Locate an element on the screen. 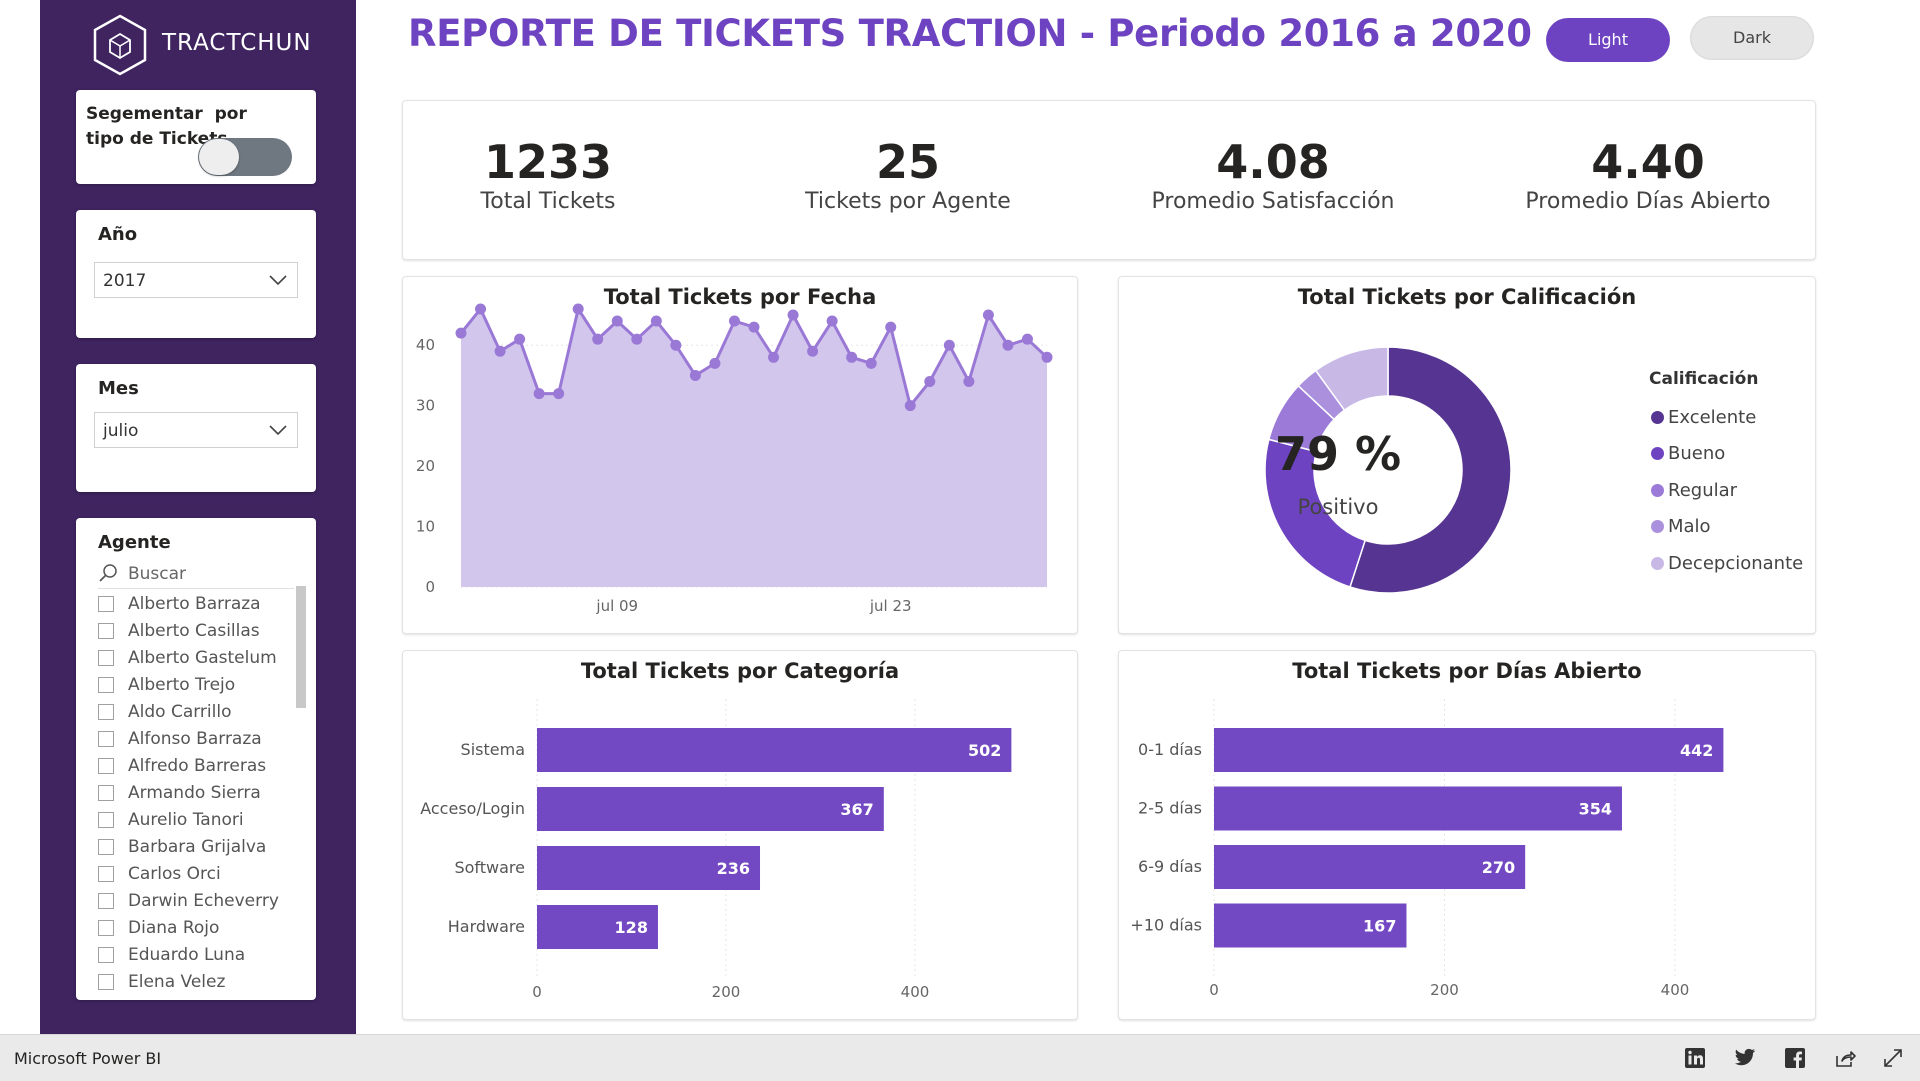 The image size is (1920, 1081). agent-list-item: Alberto Gastelum is located at coordinates (193, 657).